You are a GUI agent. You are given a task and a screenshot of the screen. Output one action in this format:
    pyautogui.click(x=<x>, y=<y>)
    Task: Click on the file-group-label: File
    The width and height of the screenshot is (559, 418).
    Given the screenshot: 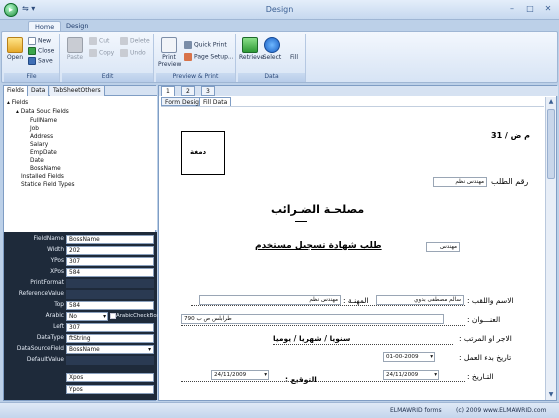 What is the action you would take?
    pyautogui.click(x=31, y=77)
    